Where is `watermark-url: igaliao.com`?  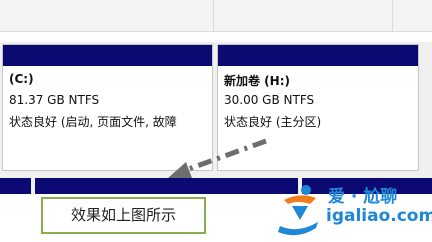 watermark-url: igaliao.com is located at coordinates (379, 216).